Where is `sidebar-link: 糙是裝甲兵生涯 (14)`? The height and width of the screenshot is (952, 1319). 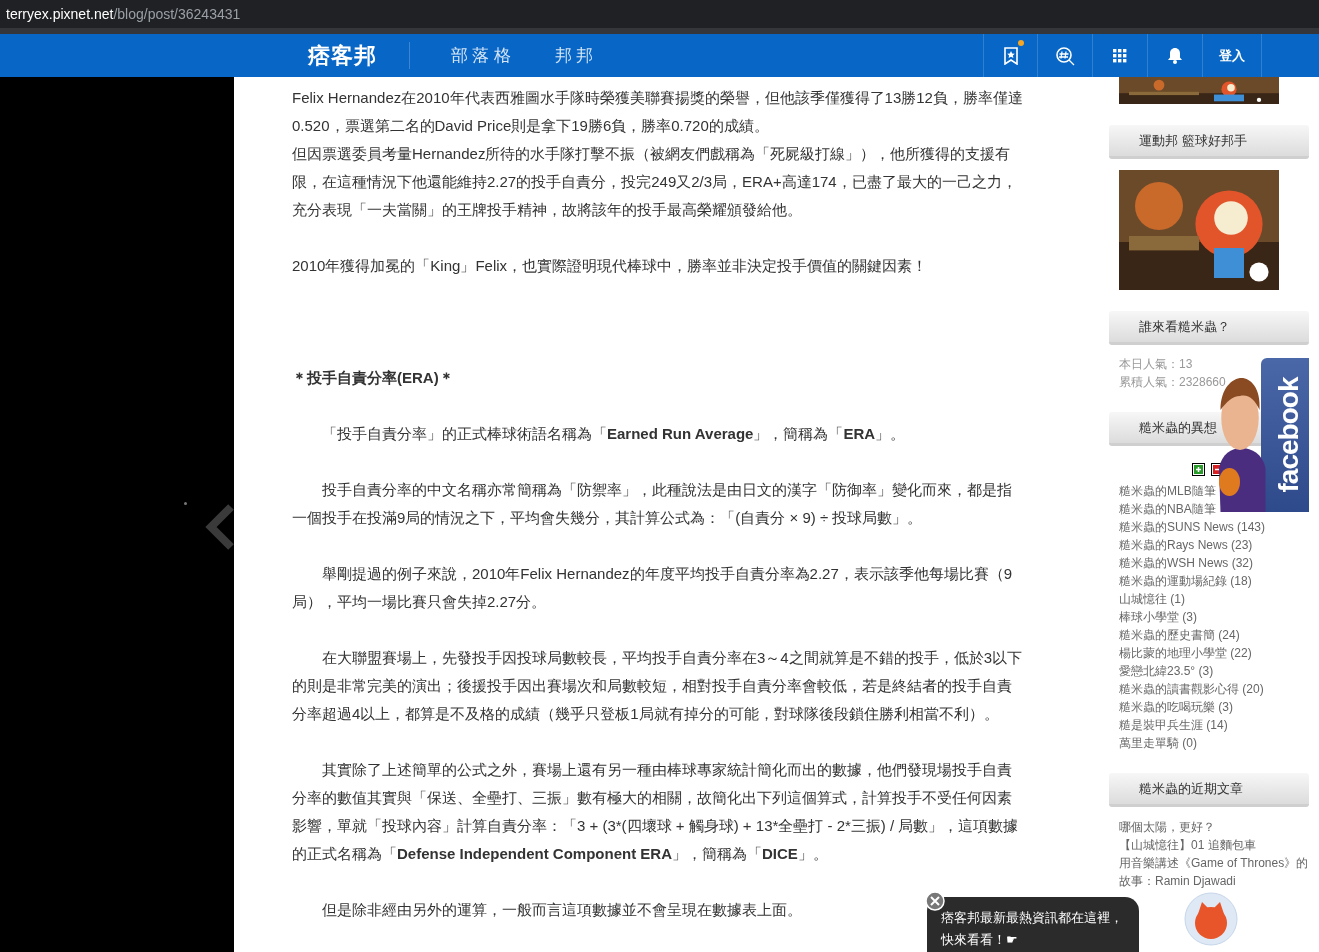 sidebar-link: 糙是裝甲兵生涯 (14) is located at coordinates (1173, 725).